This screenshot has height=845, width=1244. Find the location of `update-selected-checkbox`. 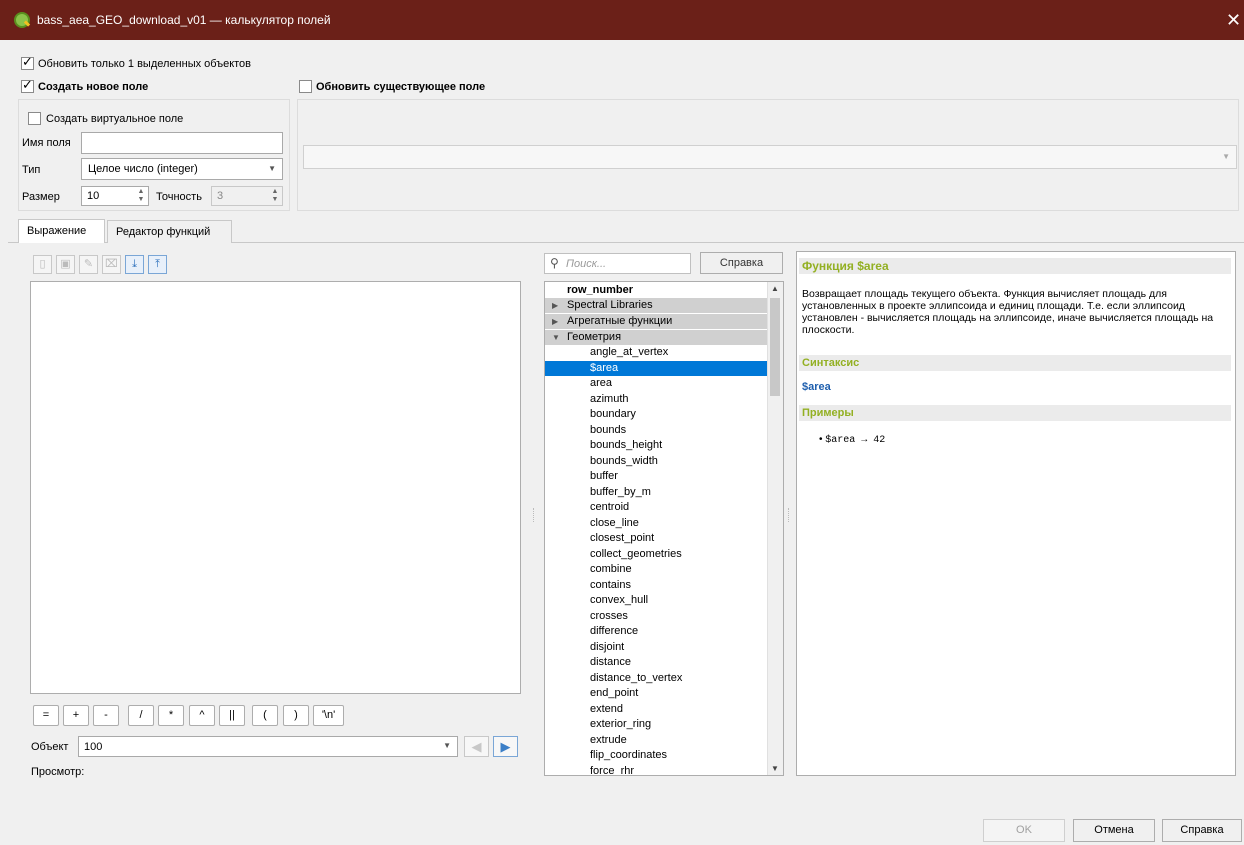

update-selected-checkbox is located at coordinates (27, 62).